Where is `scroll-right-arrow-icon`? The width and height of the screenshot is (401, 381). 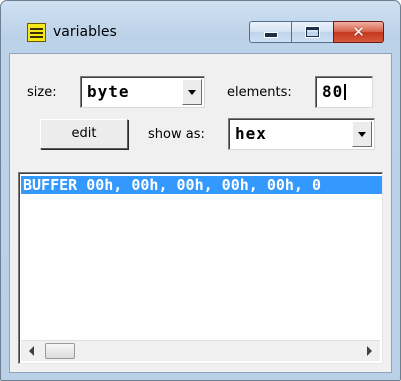
scroll-right-arrow-icon is located at coordinates (369, 351).